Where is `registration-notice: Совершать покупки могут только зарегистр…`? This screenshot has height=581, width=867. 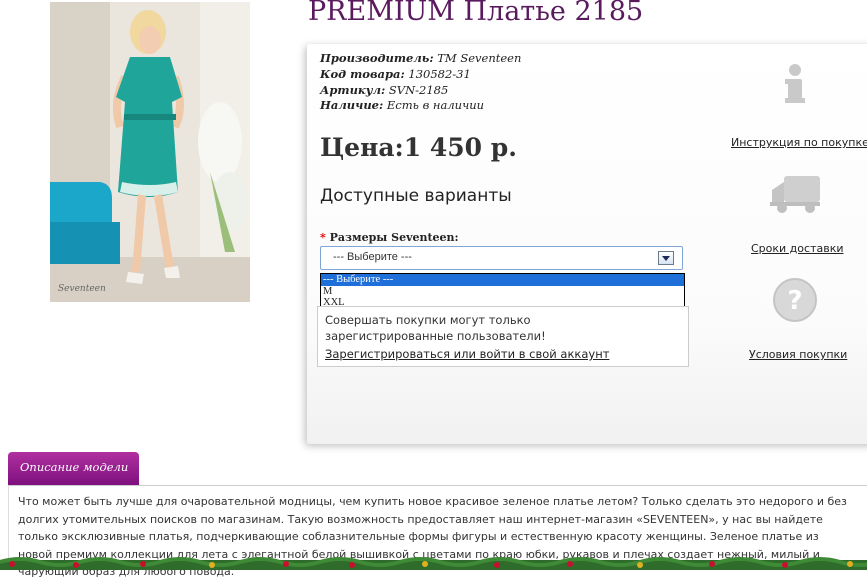
registration-notice: Совершать покупки могут только зарегистр… is located at coordinates (503, 336).